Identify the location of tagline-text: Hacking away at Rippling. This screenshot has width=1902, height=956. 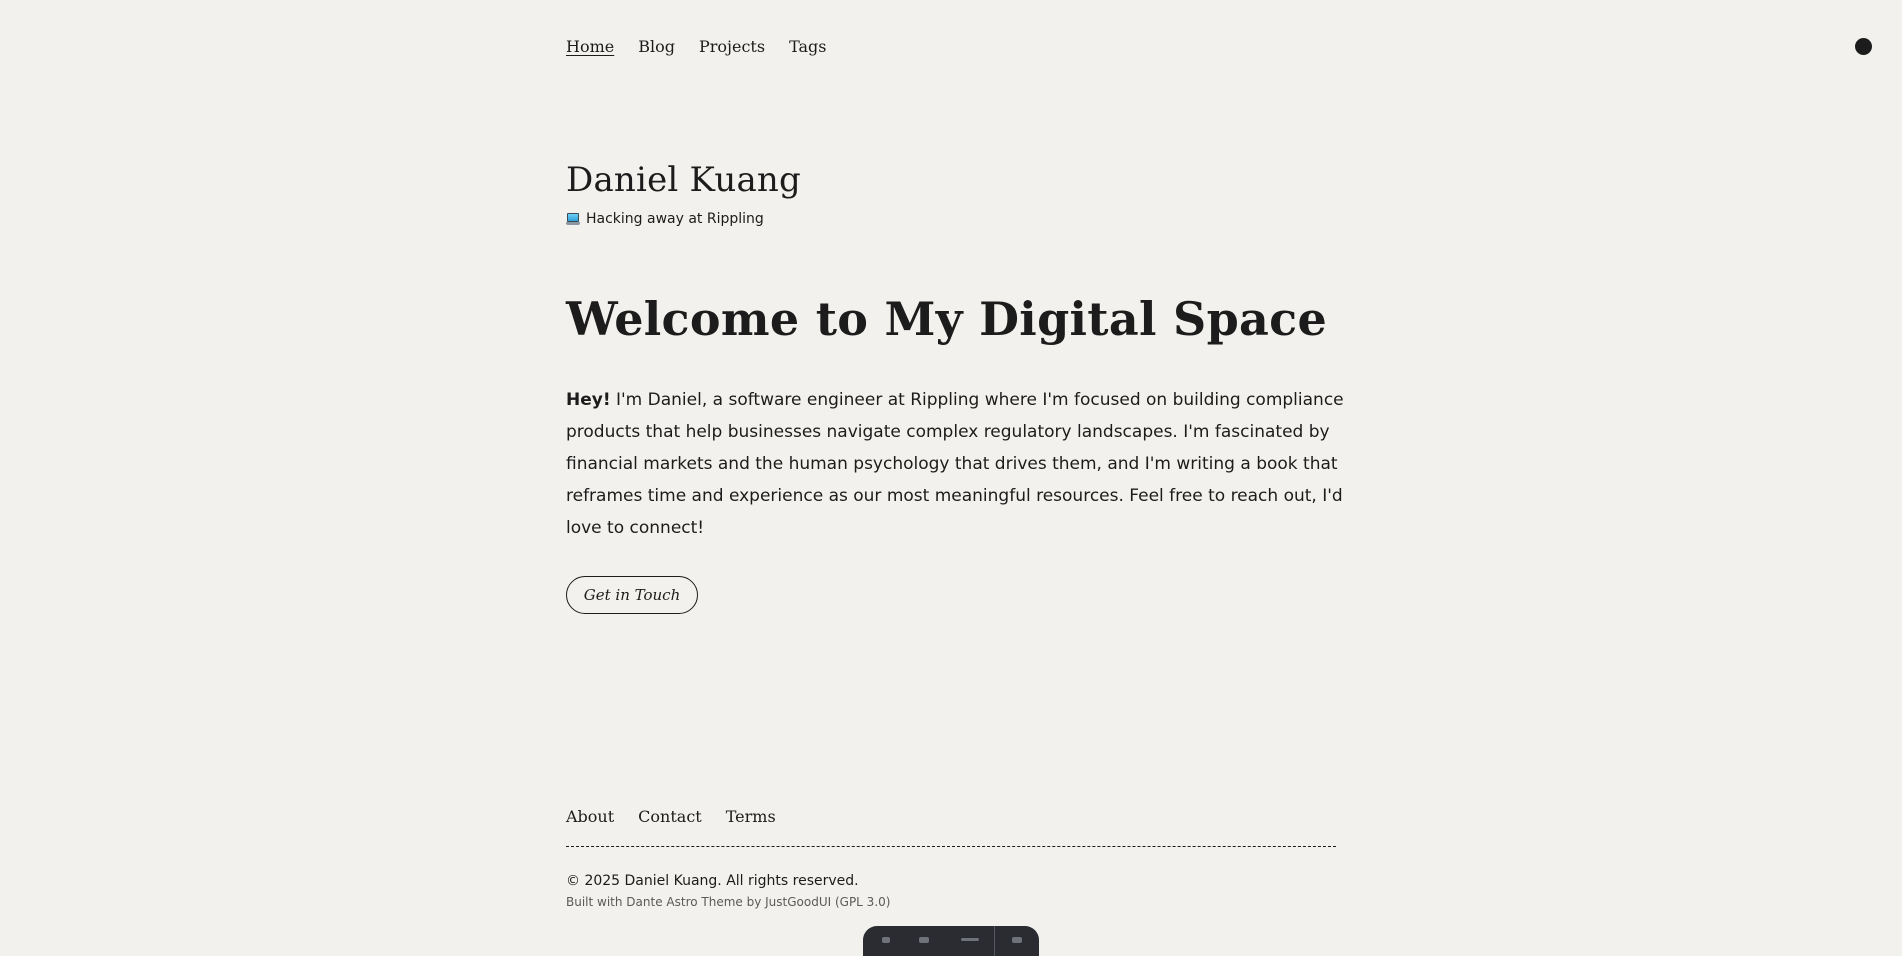
(675, 219).